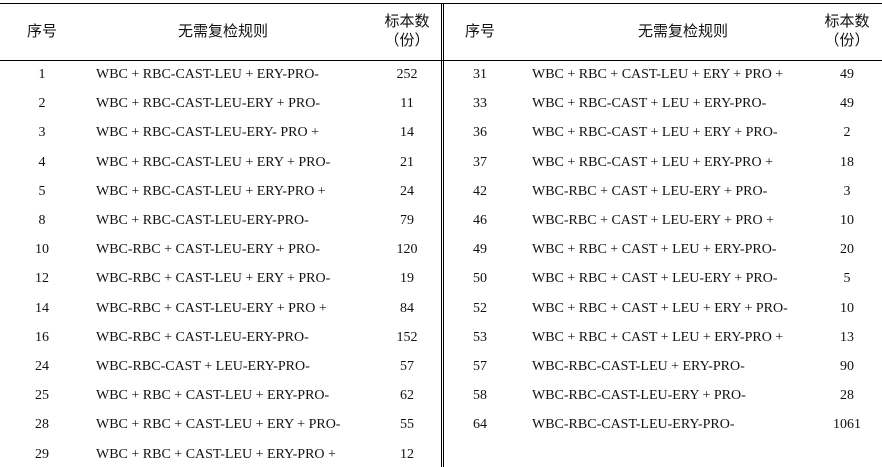 The height and width of the screenshot is (467, 882). Describe the element at coordinates (207, 74) in the screenshot. I see `row-rule: WBC + RBC-CAST-LEU + ERY-PRO-` at that location.